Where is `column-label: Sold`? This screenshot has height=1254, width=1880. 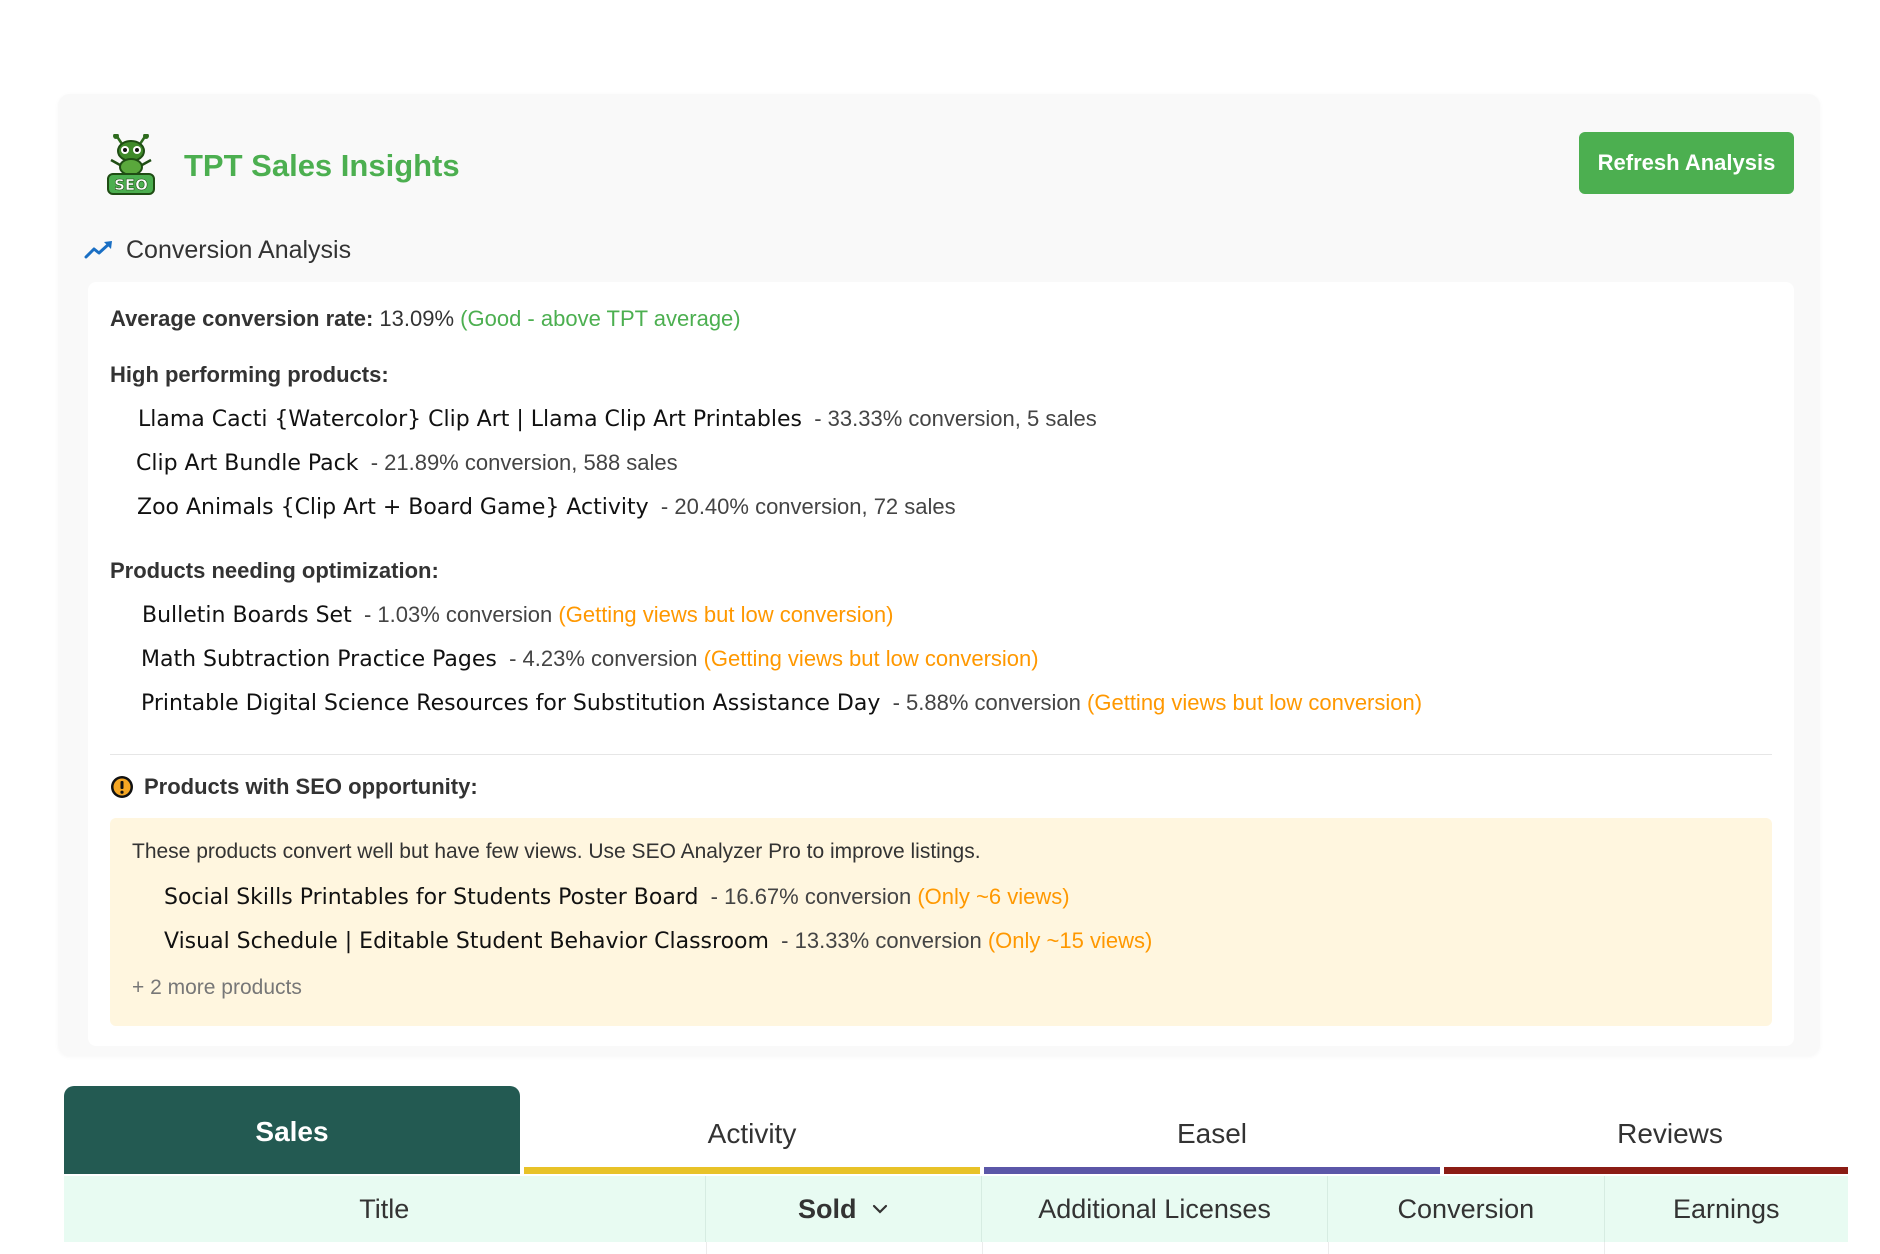
column-label: Sold is located at coordinates (827, 1208).